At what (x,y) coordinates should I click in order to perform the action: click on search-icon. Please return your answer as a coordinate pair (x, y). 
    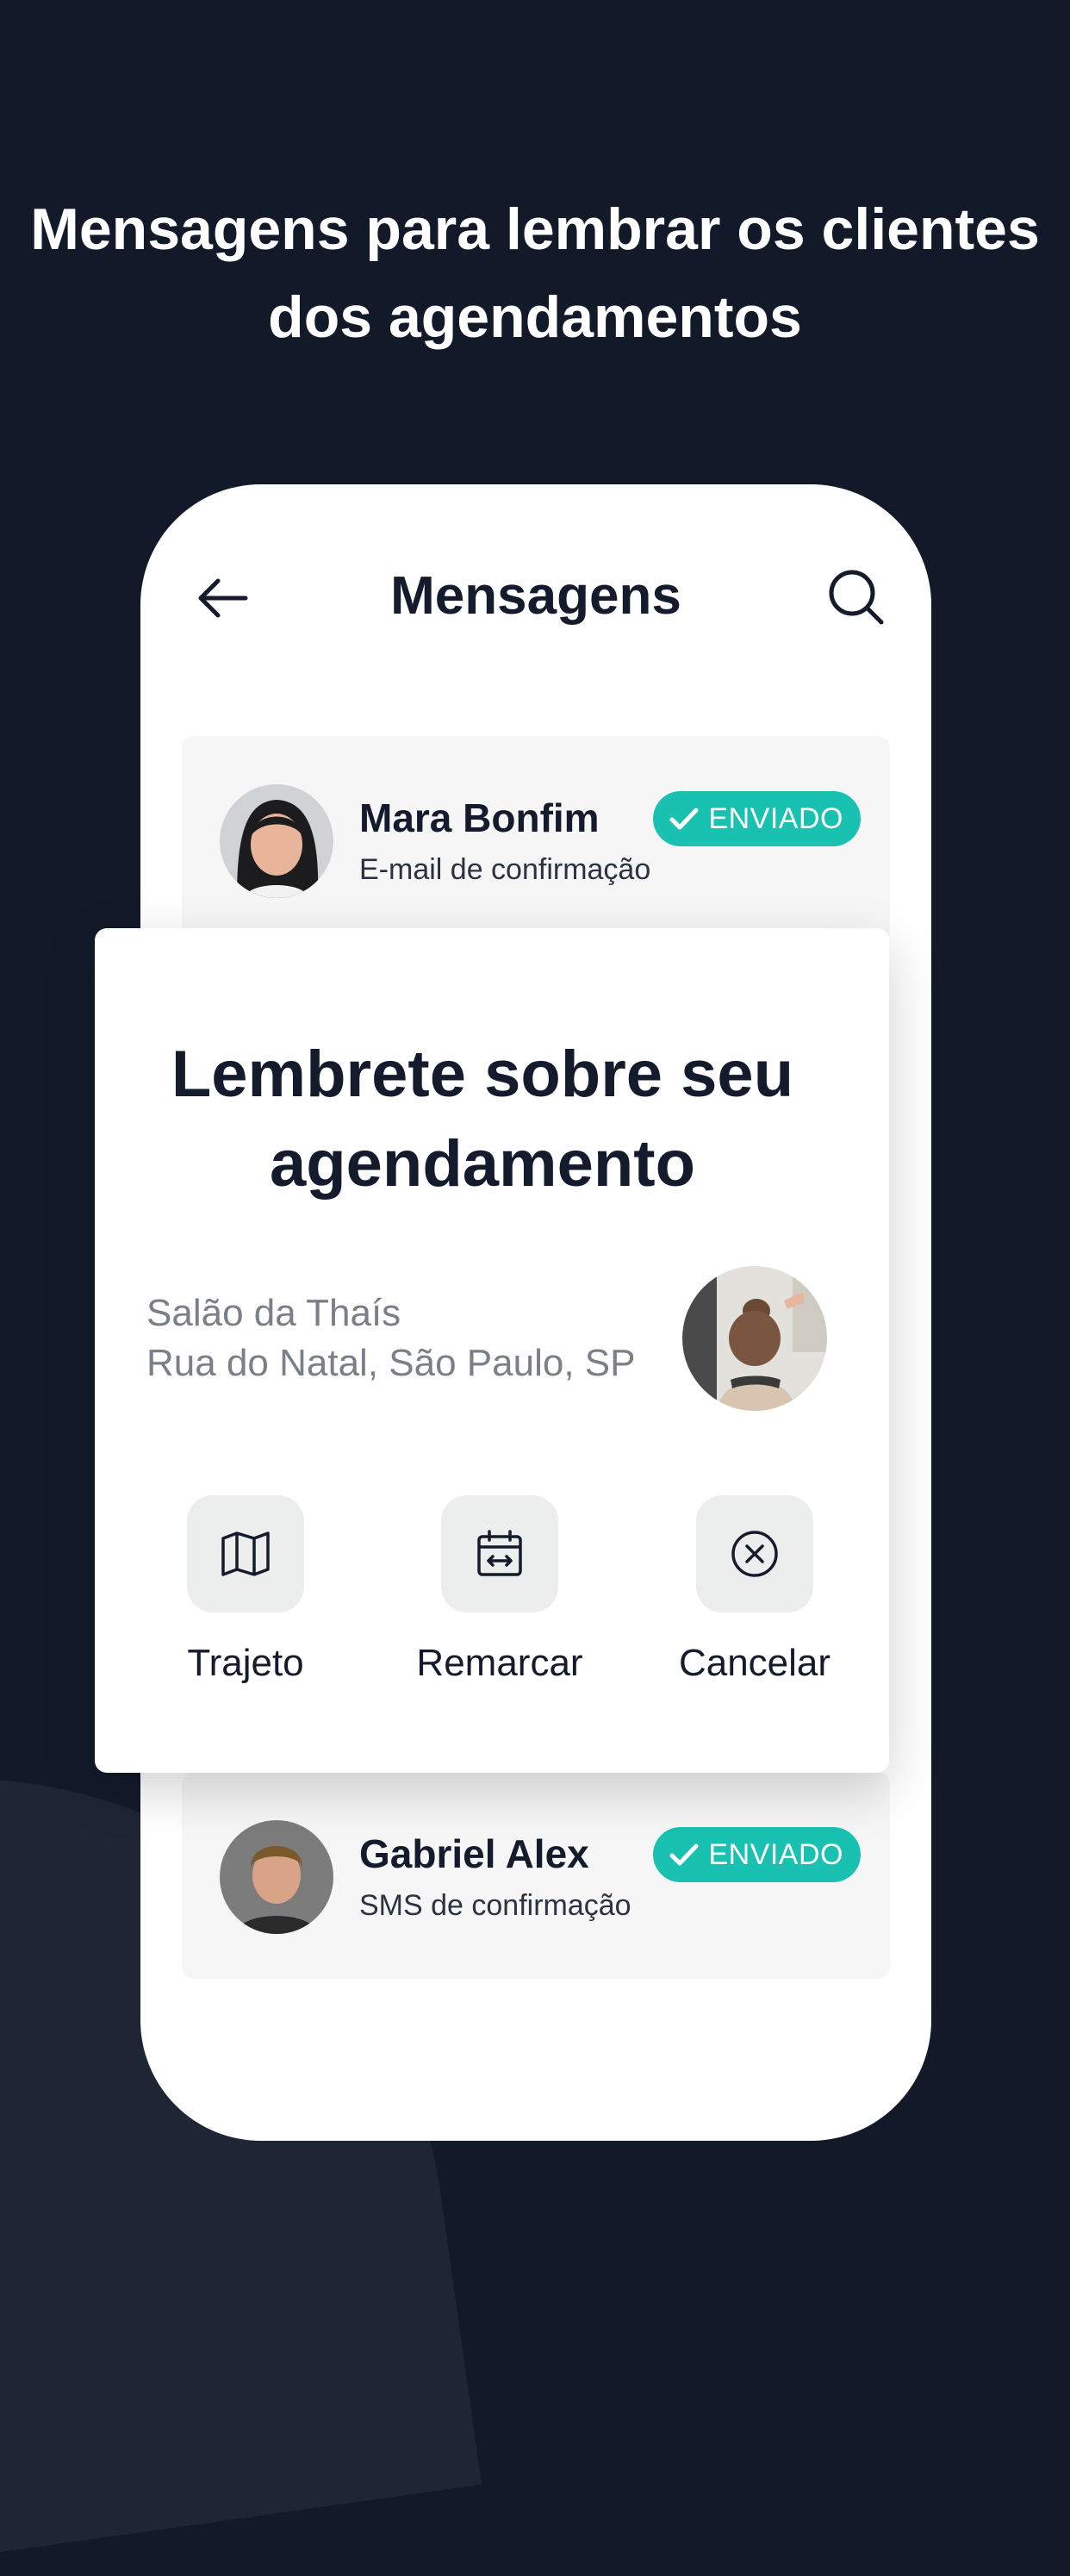
    Looking at the image, I should click on (856, 597).